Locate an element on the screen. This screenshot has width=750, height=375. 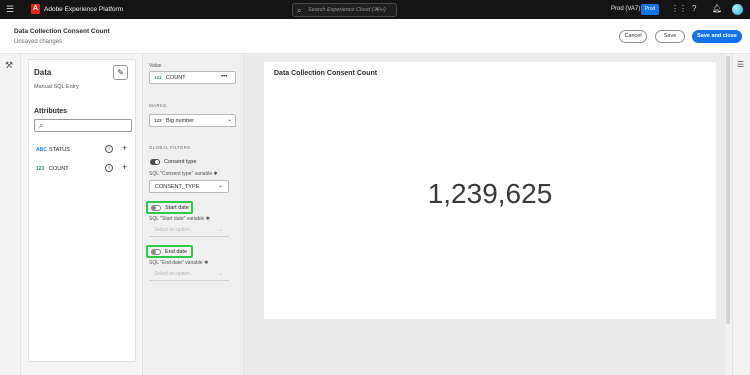
end-date-variable-label: SQL "End date" variable is located at coordinates (176, 263).